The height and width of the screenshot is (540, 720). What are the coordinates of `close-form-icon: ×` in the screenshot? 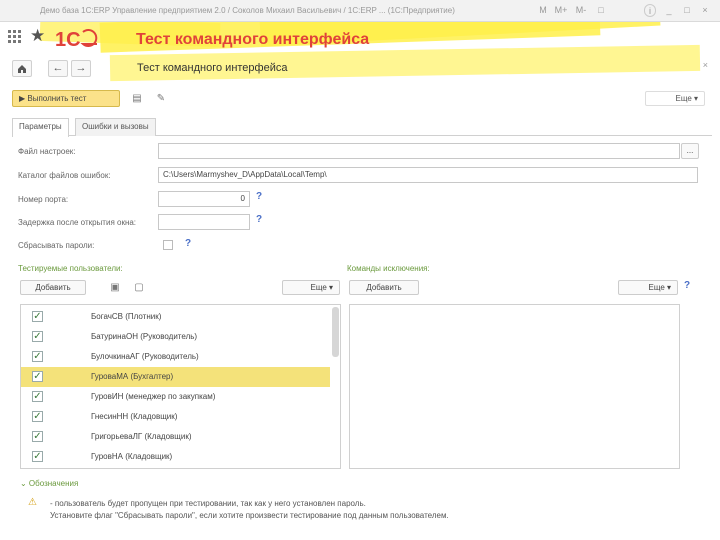 It's located at (705, 65).